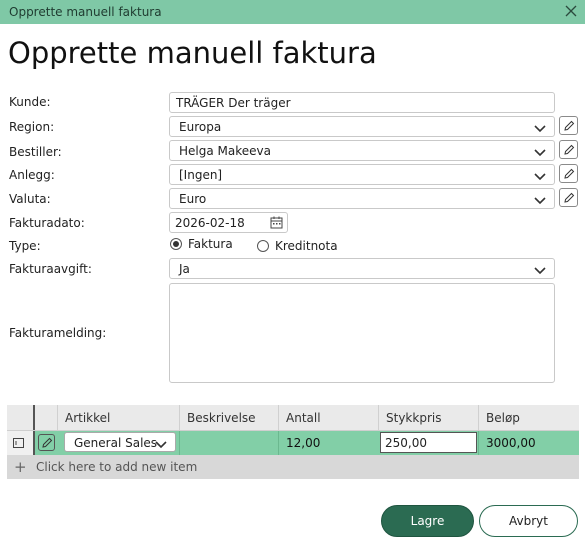 The image size is (585, 544). What do you see at coordinates (30, 102) in the screenshot?
I see `kunde-label: Kunde:` at bounding box center [30, 102].